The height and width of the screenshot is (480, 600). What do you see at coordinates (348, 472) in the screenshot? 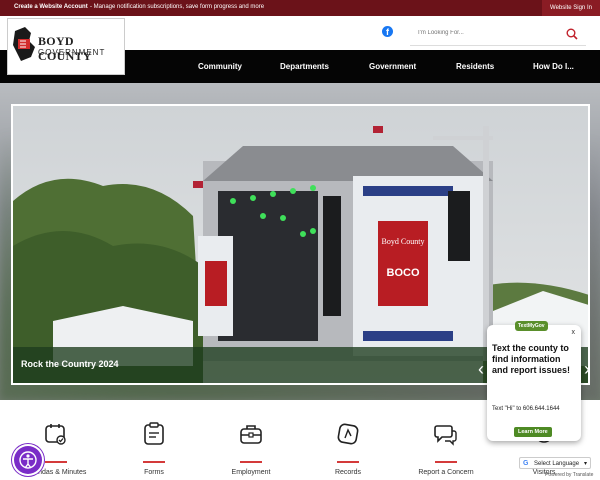
I see `quick-link-label: Records` at bounding box center [348, 472].